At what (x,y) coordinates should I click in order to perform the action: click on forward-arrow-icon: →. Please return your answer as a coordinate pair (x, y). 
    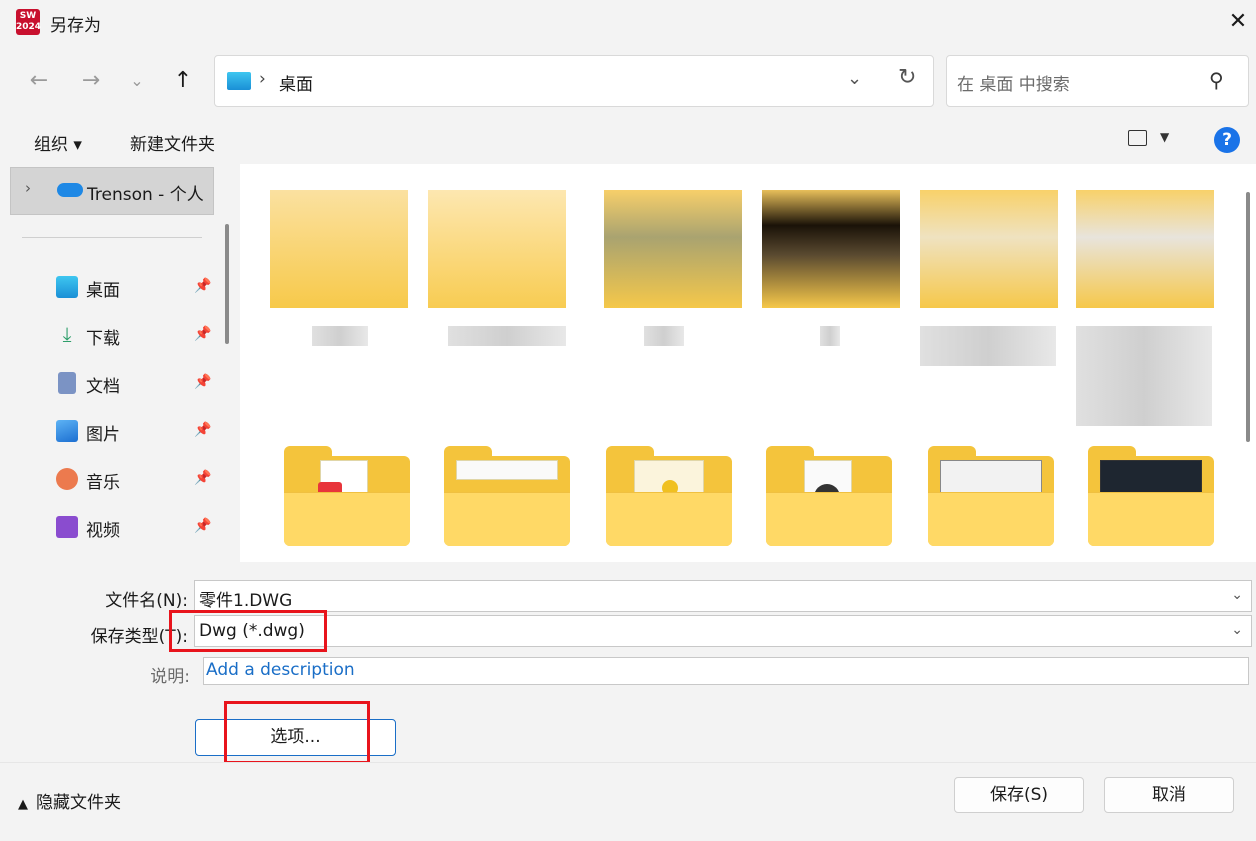
    Looking at the image, I should click on (91, 81).